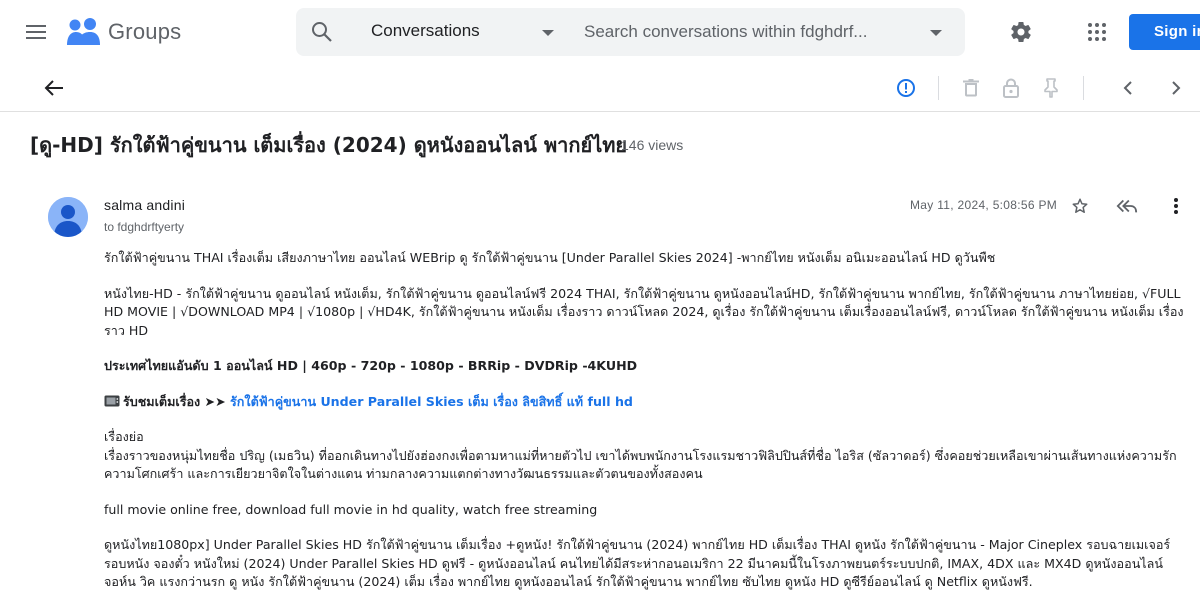 This screenshot has height=600, width=1200. What do you see at coordinates (112, 400) in the screenshot?
I see `television-icon` at bounding box center [112, 400].